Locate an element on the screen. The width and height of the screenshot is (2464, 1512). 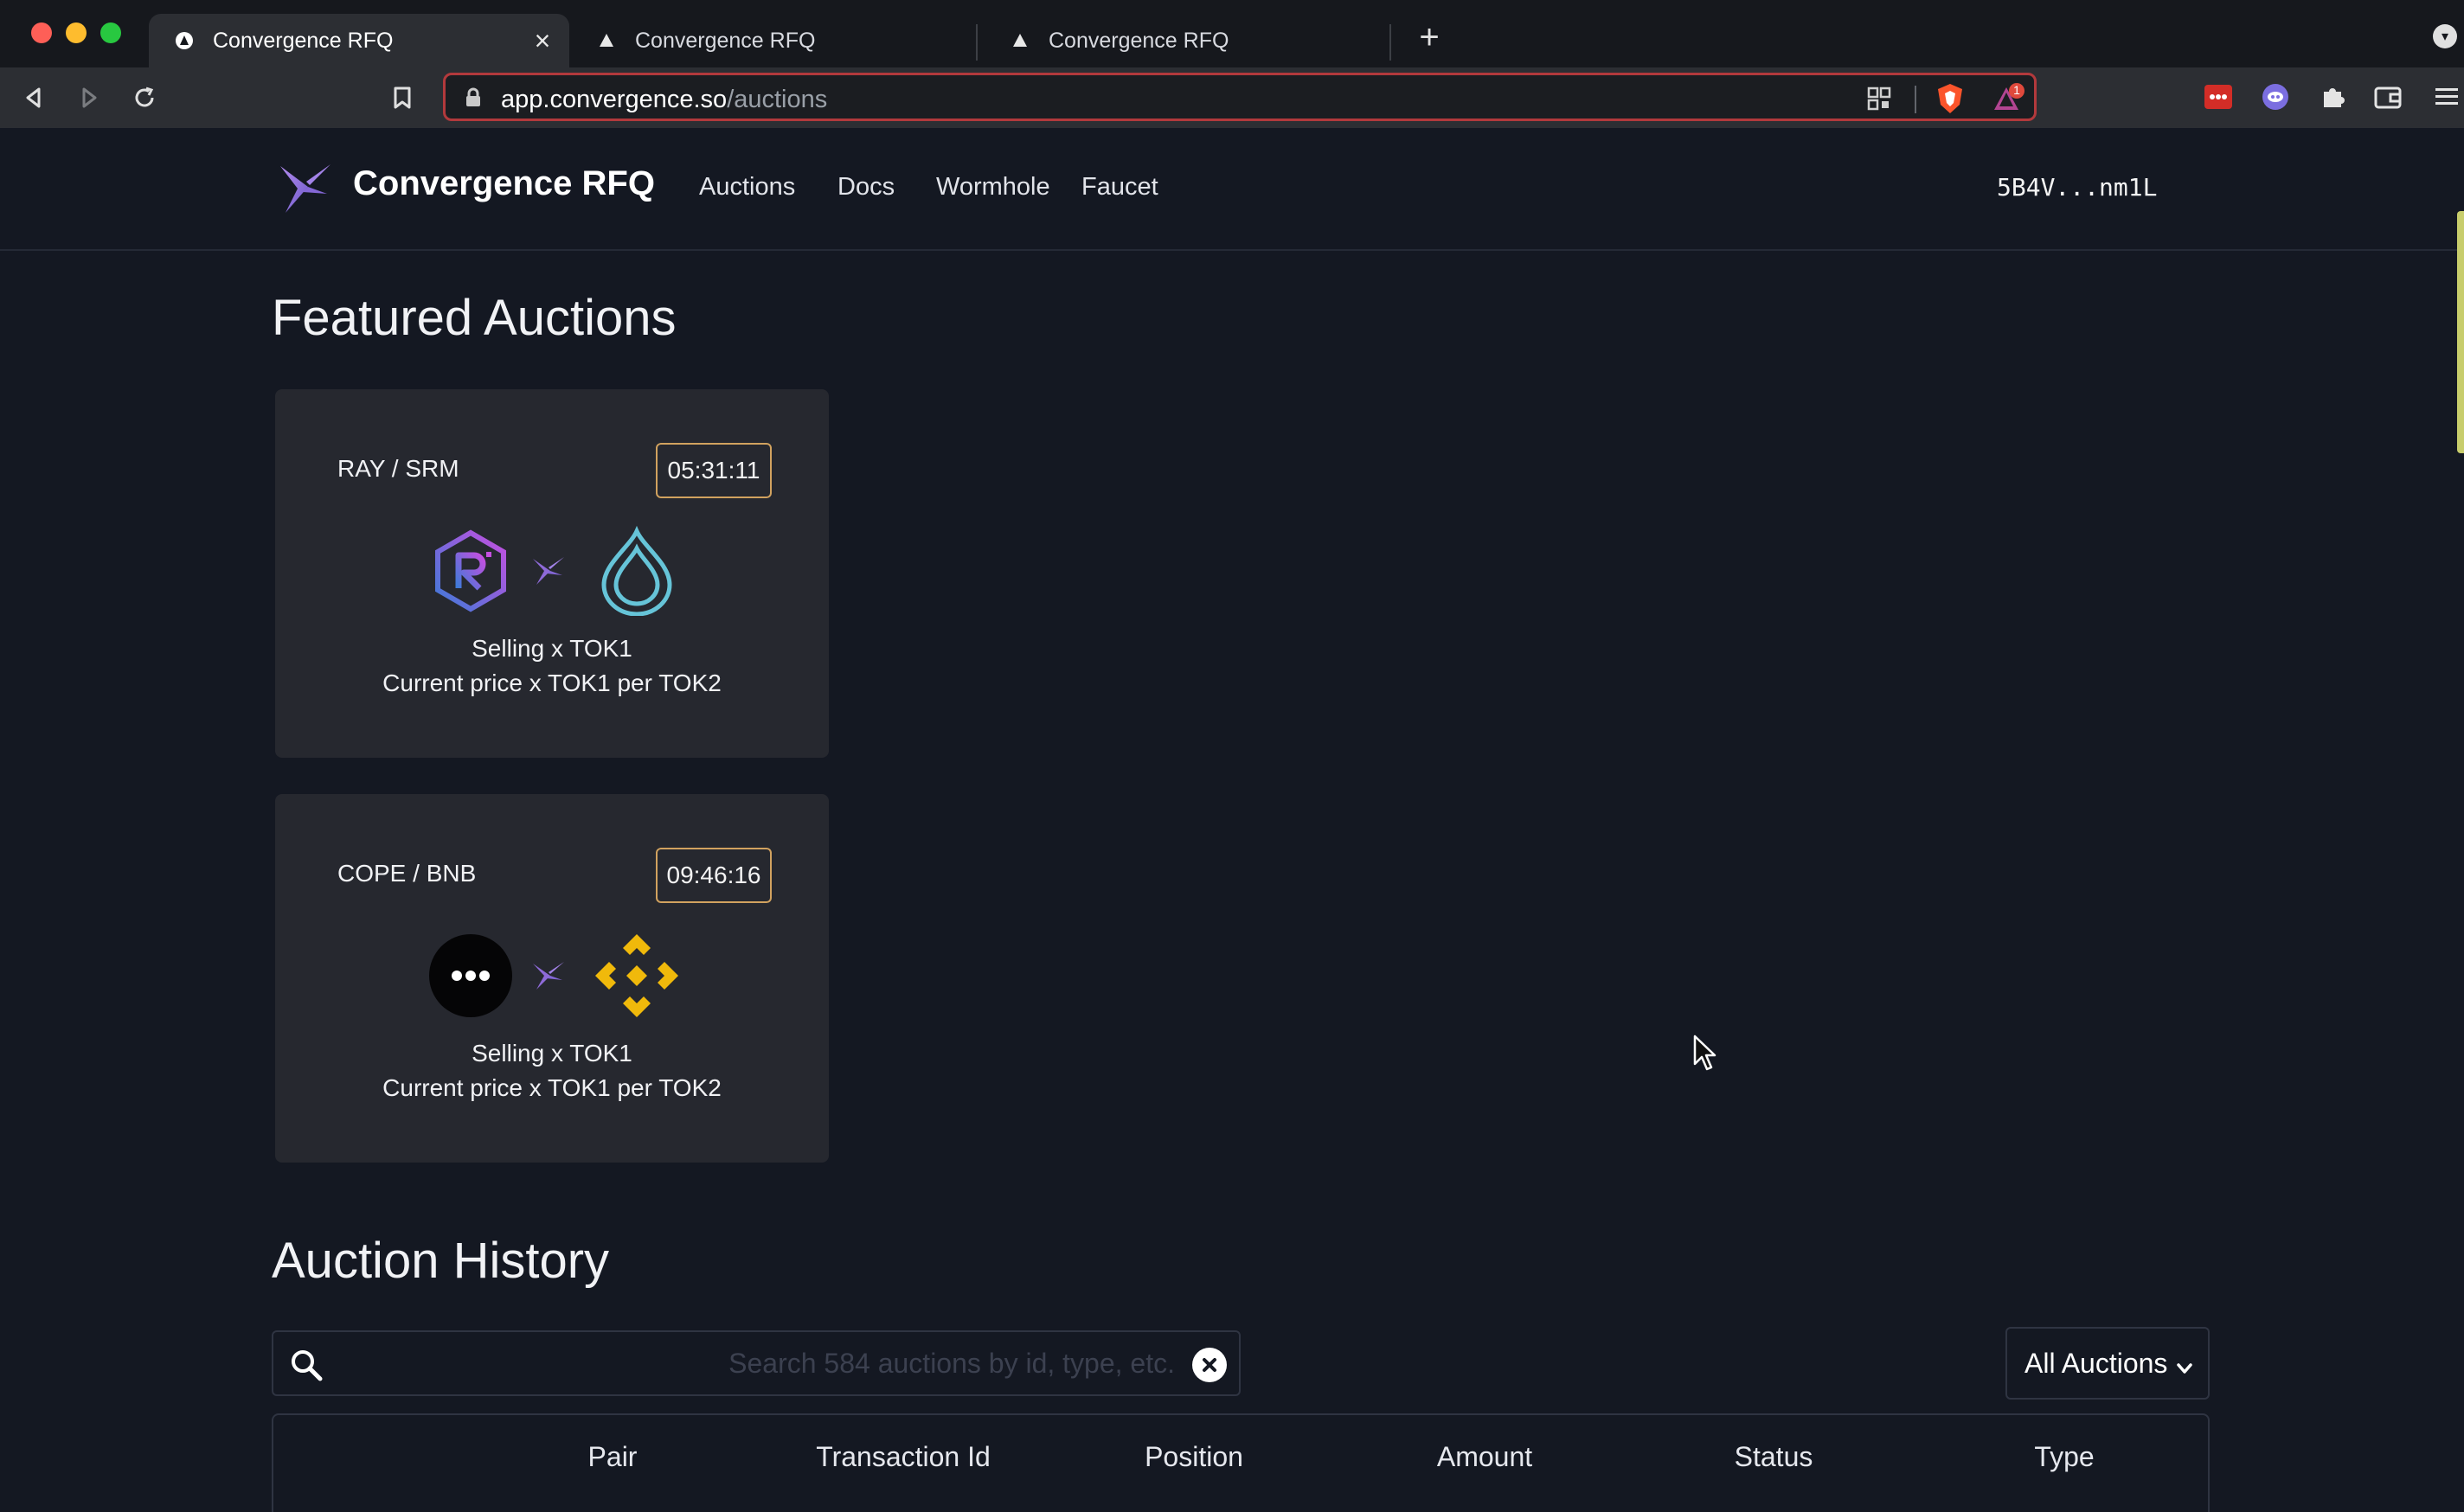
browser-tab-3: Convergence RFQ is located at coordinates (1188, 40).